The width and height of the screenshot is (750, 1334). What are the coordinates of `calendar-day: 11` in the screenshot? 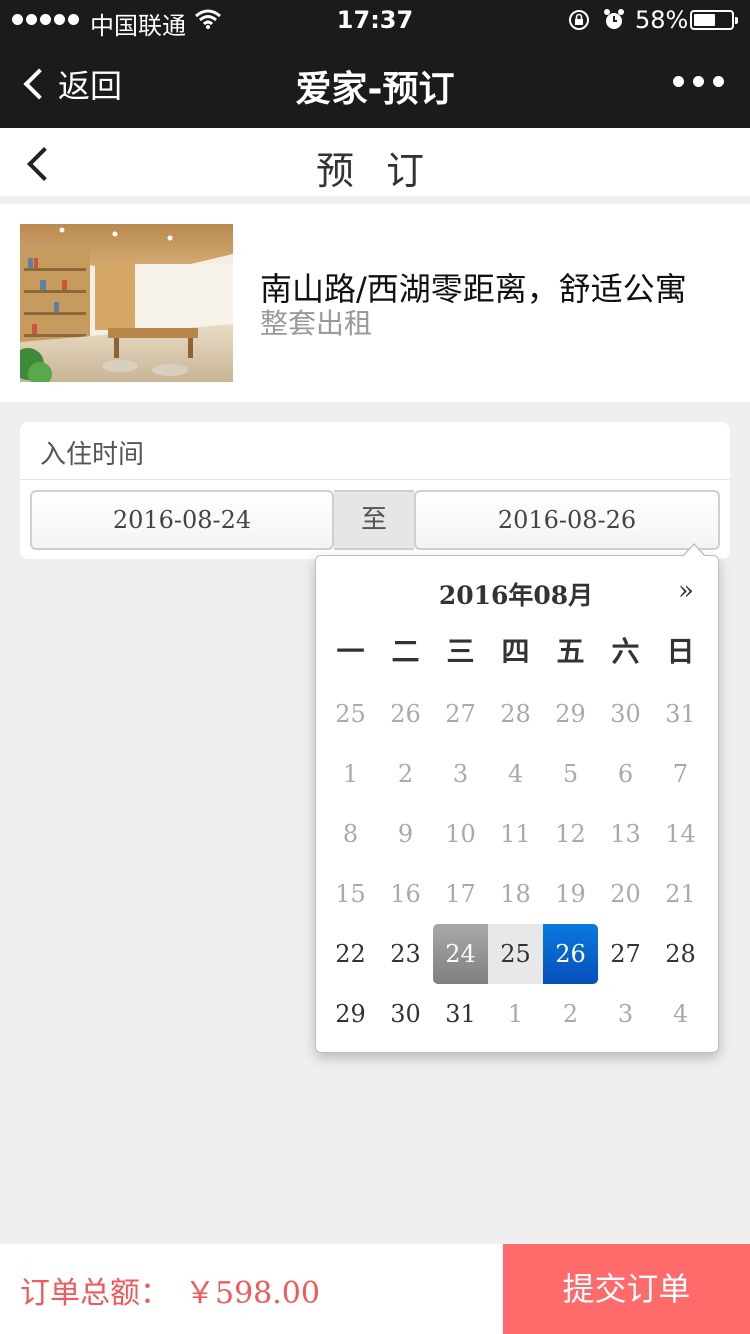 It's located at (515, 834).